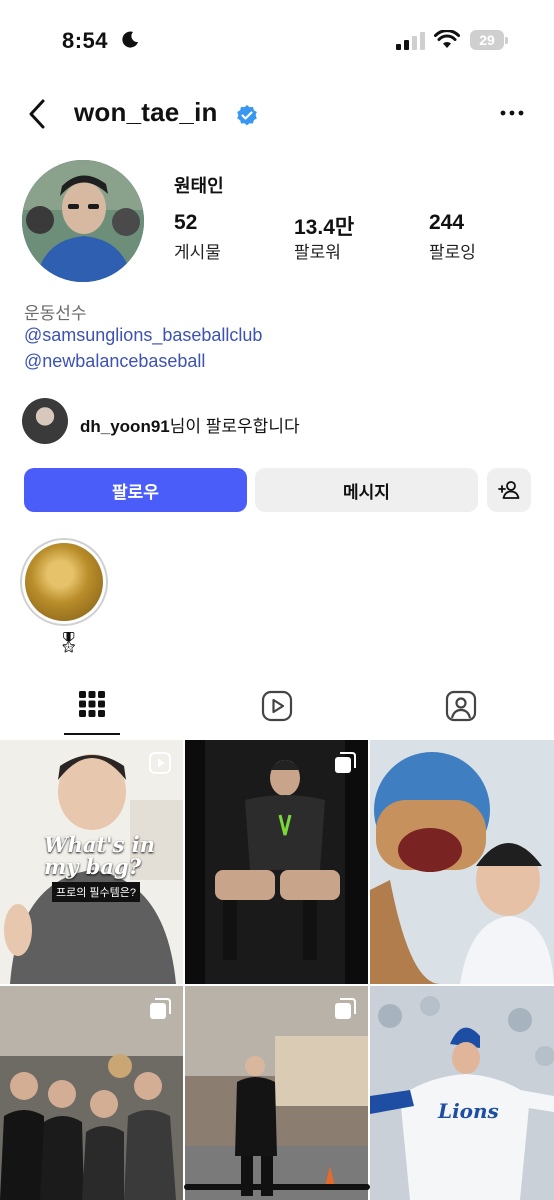  I want to click on more-options-icon, so click(512, 113).